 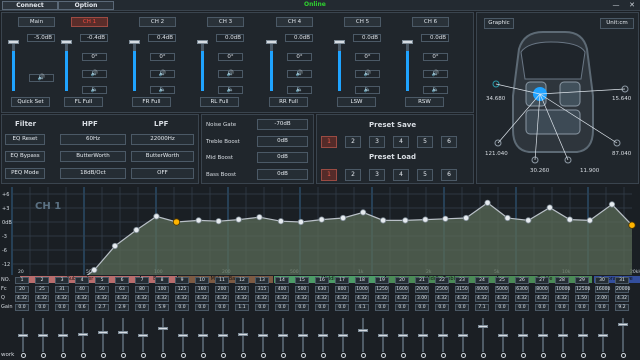 What do you see at coordinates (30, 5) in the screenshot?
I see `connect-button: Connect` at bounding box center [30, 5].